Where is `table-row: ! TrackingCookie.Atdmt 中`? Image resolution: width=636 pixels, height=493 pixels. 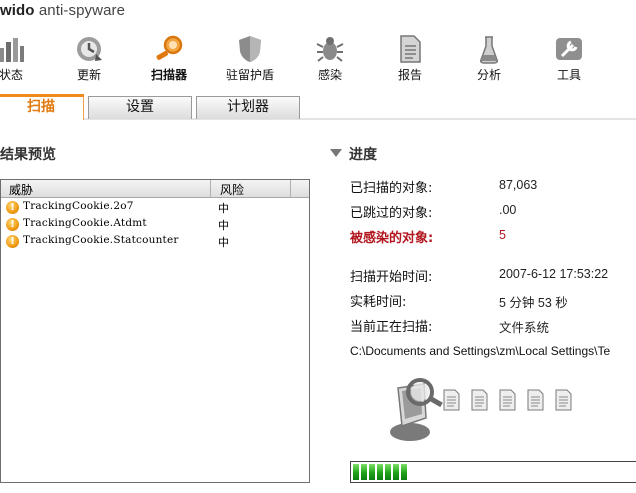
table-row: ! TrackingCookie.Atdmt 中 is located at coordinates (155, 224).